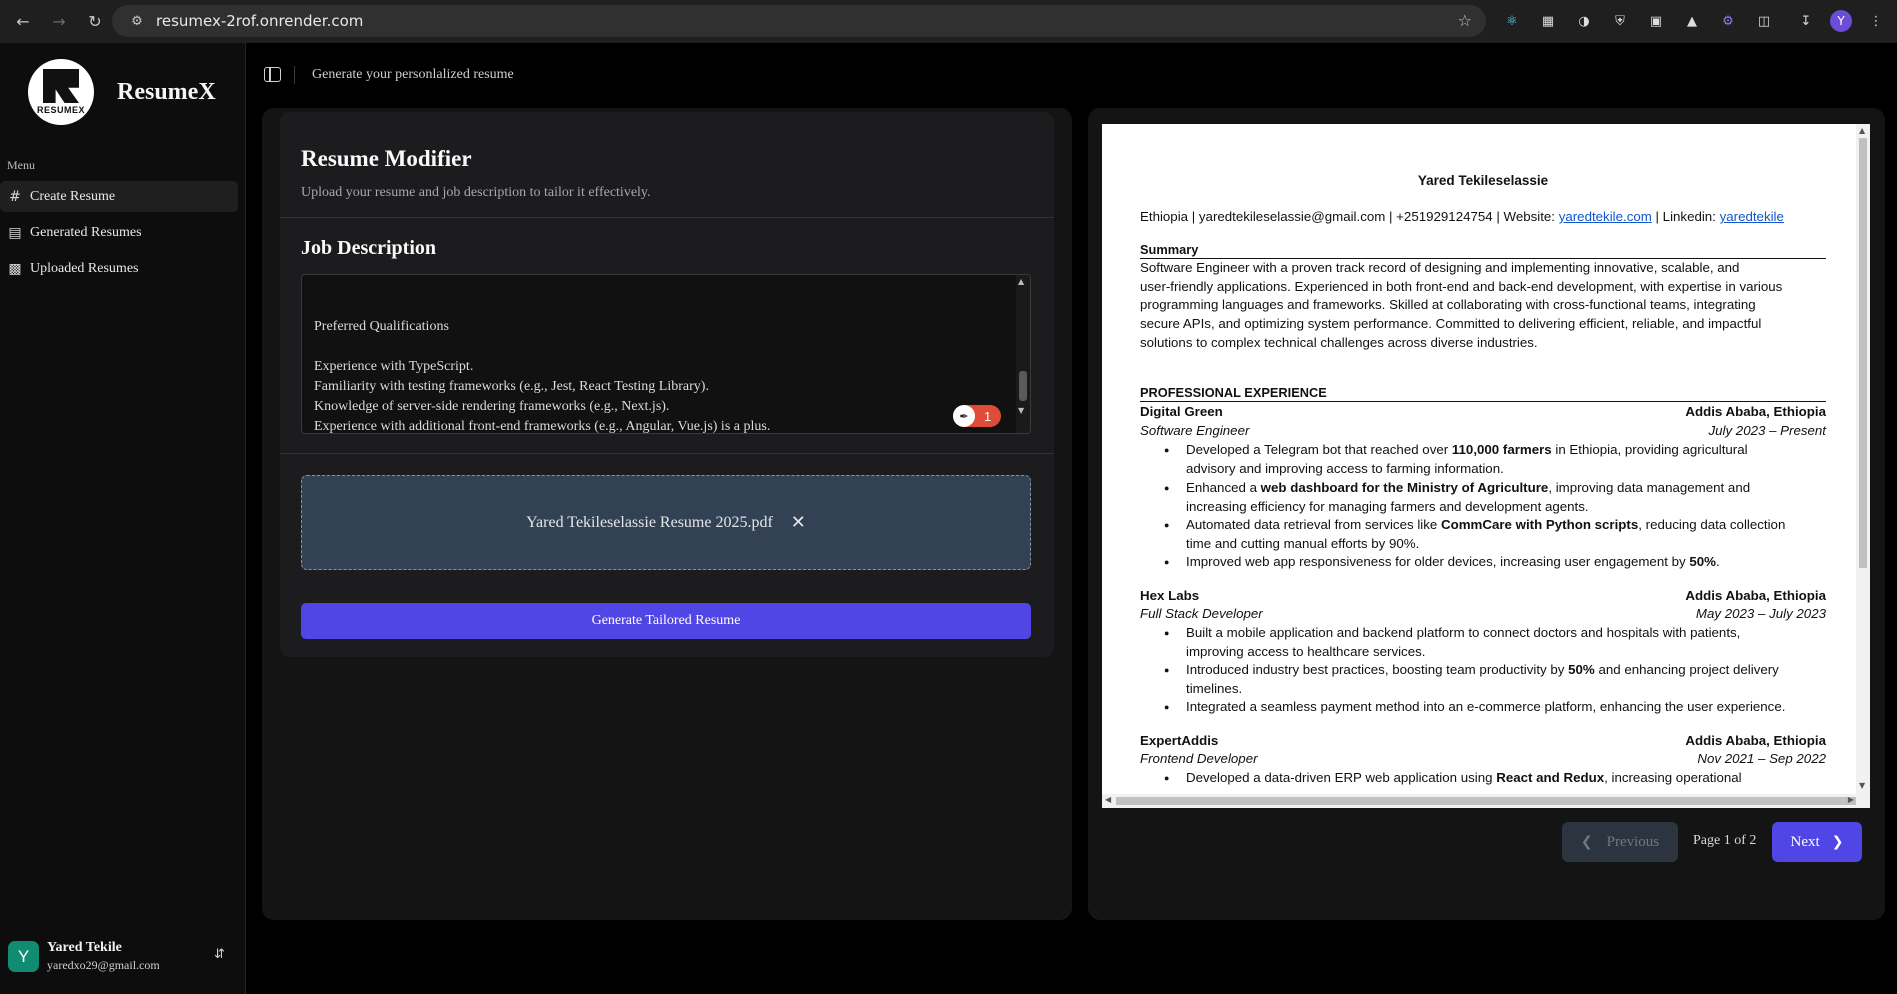 The width and height of the screenshot is (1897, 994). Describe the element at coordinates (666, 621) in the screenshot. I see `generate-tailored-resume-button: Generate Tailored Resume` at that location.